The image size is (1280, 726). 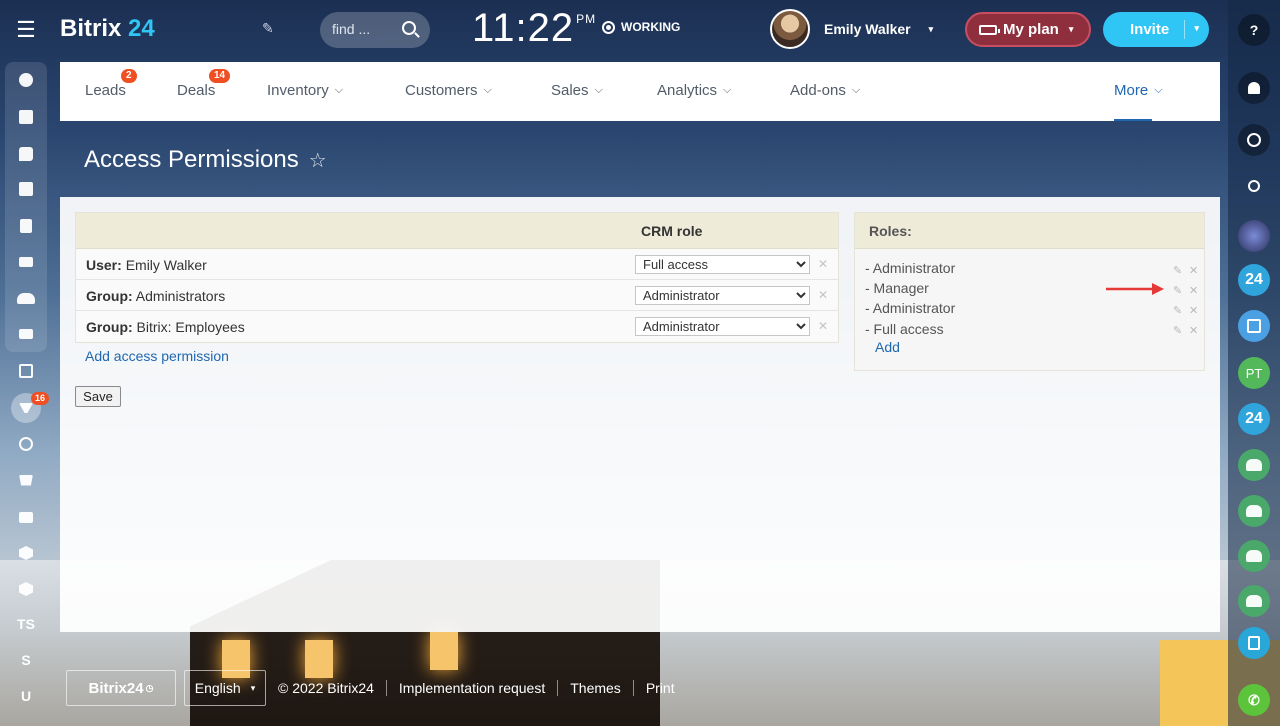 What do you see at coordinates (694, 90) in the screenshot?
I see `nav-analytics: Analytics ⌵` at bounding box center [694, 90].